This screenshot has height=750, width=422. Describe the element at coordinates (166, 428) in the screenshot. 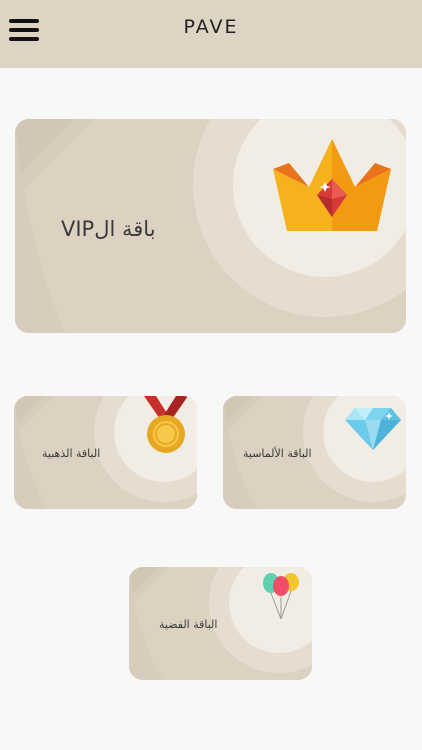

I see `gold-medal-icon` at that location.